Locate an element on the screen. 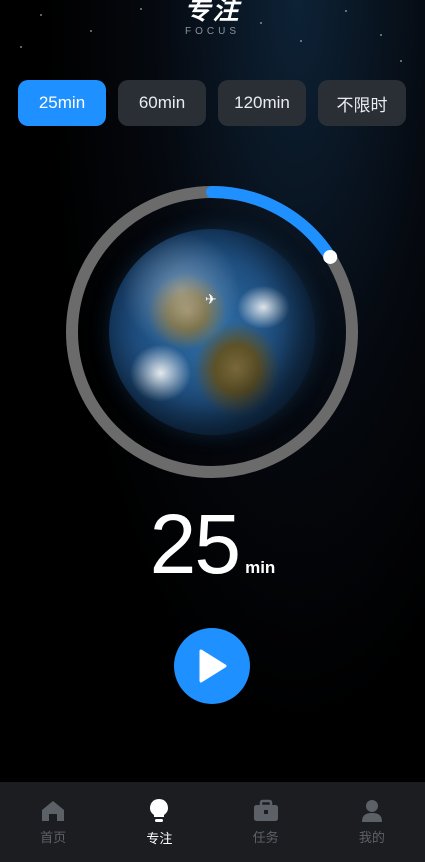  lightbulb-icon is located at coordinates (159, 810).